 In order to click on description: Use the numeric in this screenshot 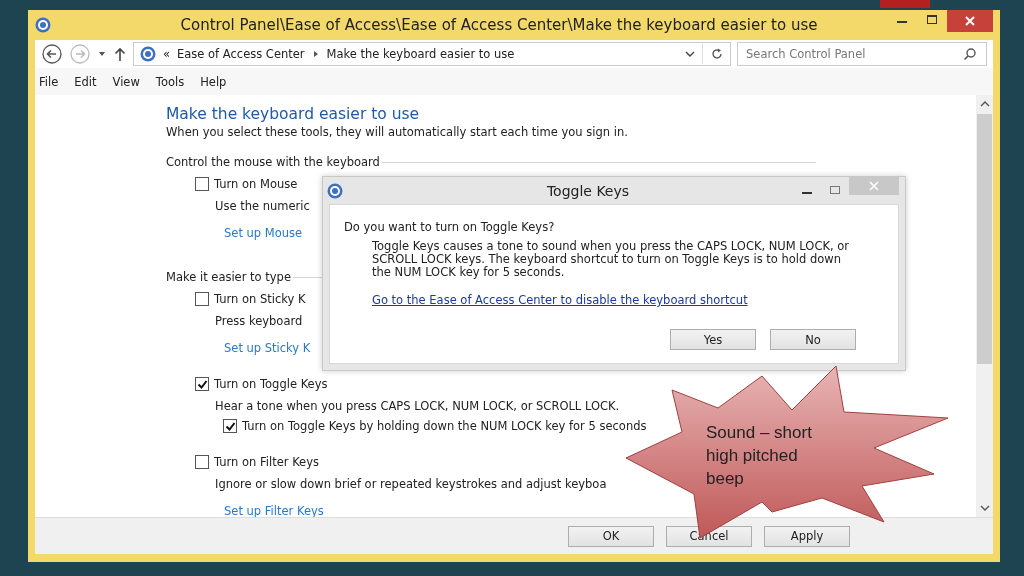, I will do `click(262, 206)`.